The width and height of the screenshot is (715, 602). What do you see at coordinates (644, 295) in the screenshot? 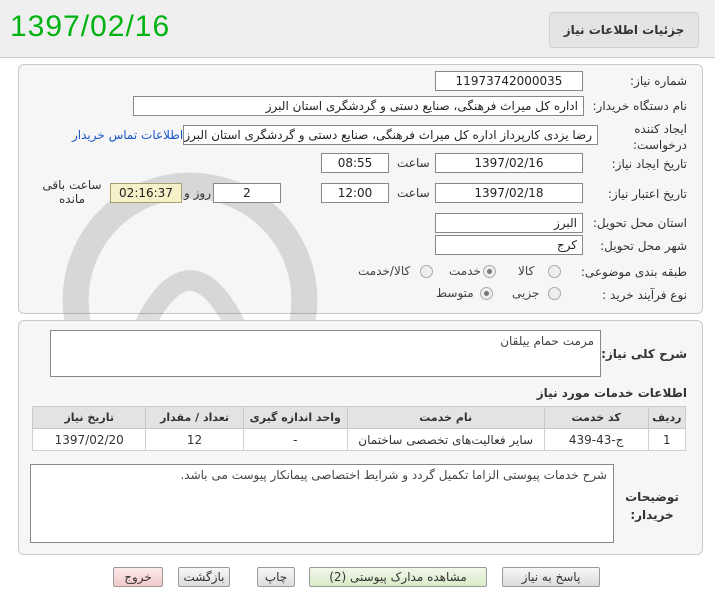
I see `process-label: نوع فرآیند خرید :` at bounding box center [644, 295].